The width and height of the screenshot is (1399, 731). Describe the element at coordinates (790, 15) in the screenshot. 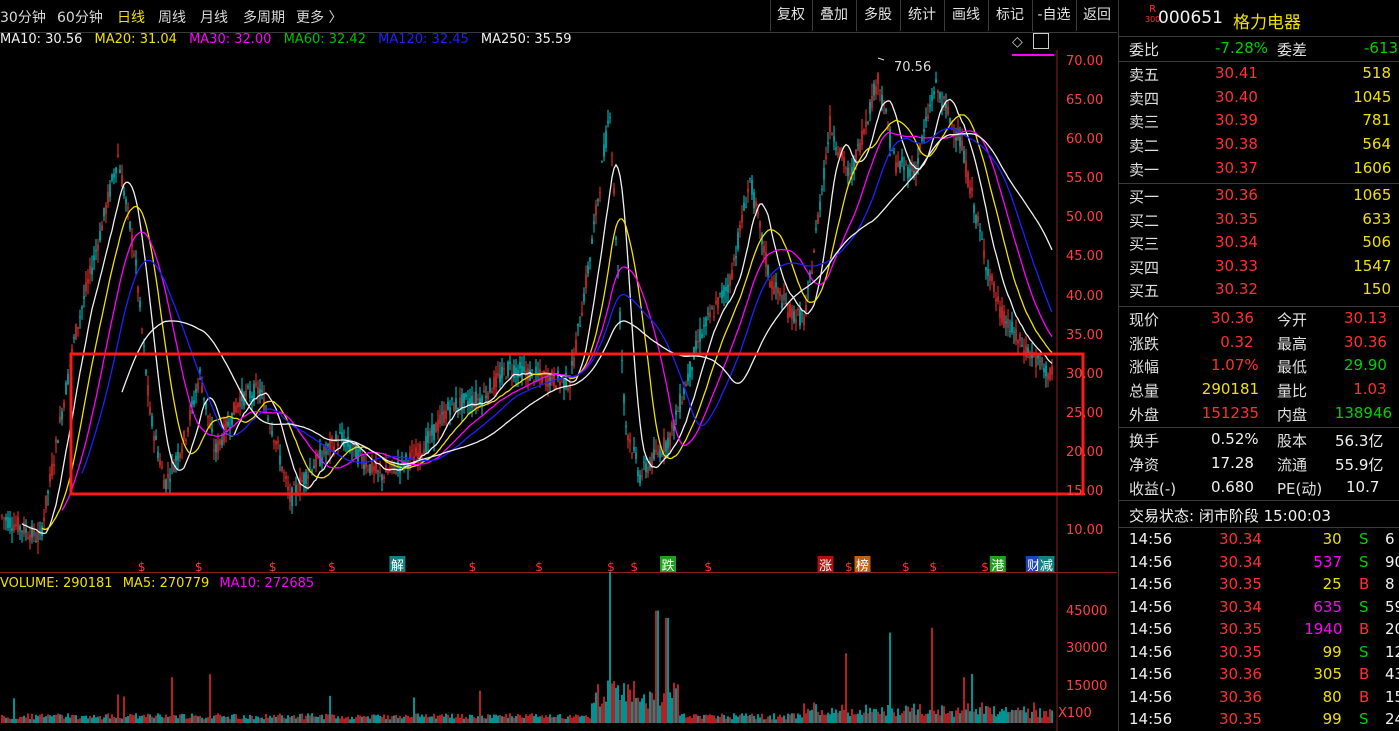

I see `adjust-button: 复权` at that location.